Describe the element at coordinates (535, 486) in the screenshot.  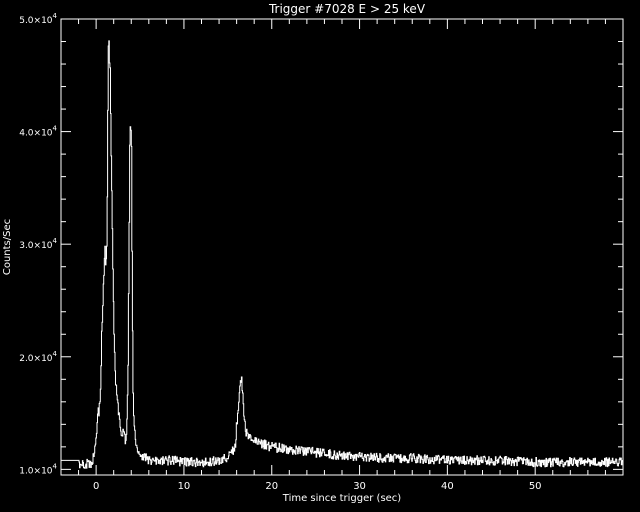
I see `x-tick-label: 50` at that location.